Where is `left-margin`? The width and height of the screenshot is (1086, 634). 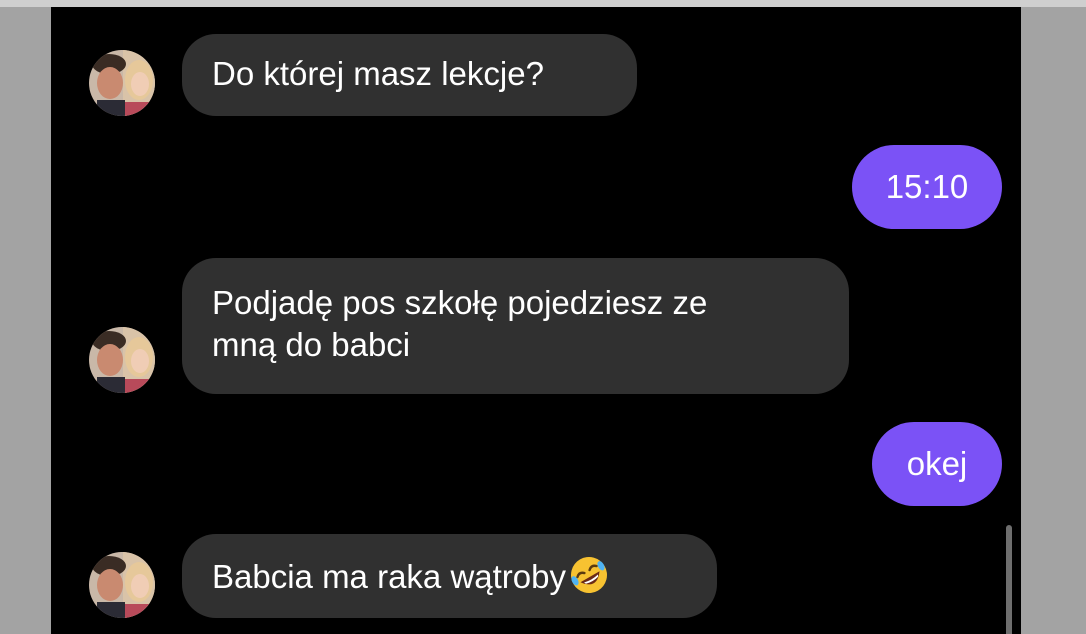
left-margin is located at coordinates (25, 320).